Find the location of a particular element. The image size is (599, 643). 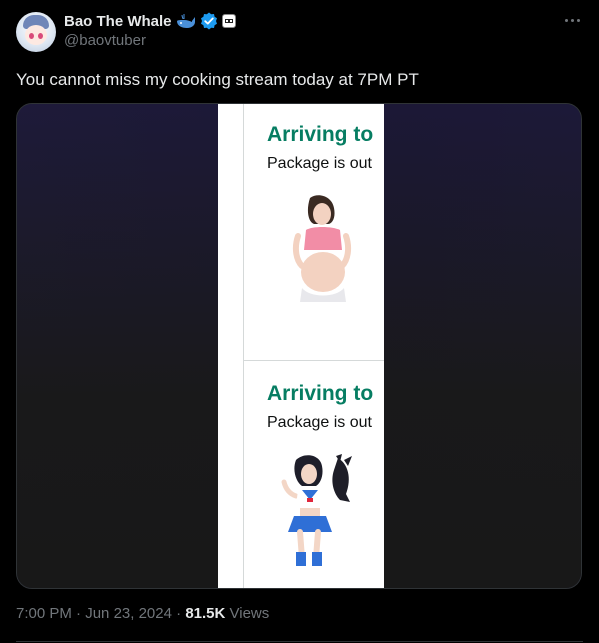

tweet-meta: 7:00 PM · Jun 23, 2024 · 81.5K Views is located at coordinates (142, 613).